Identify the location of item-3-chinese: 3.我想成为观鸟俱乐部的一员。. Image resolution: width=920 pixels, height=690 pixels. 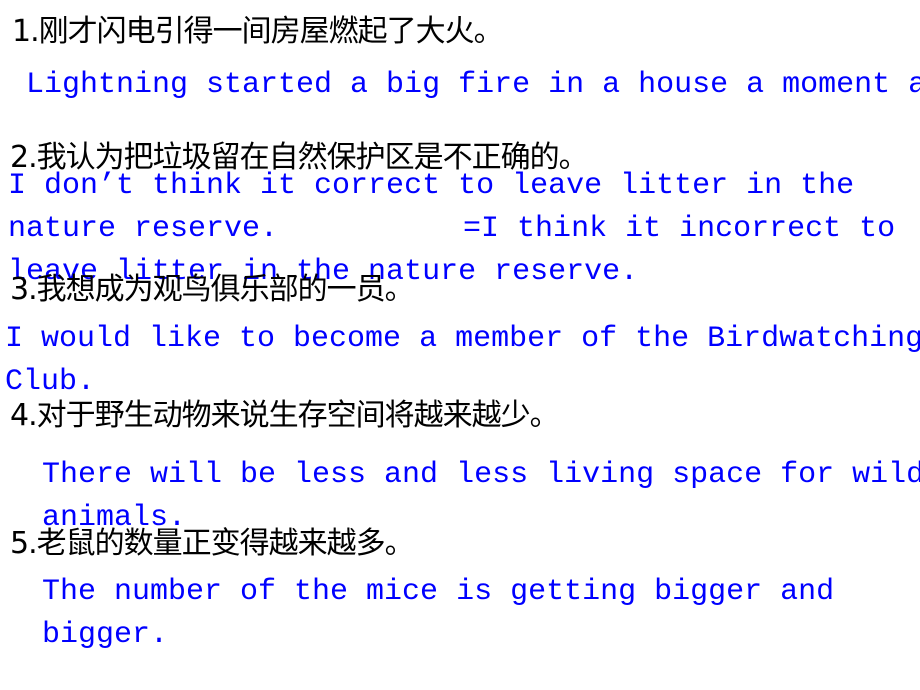
(212, 290).